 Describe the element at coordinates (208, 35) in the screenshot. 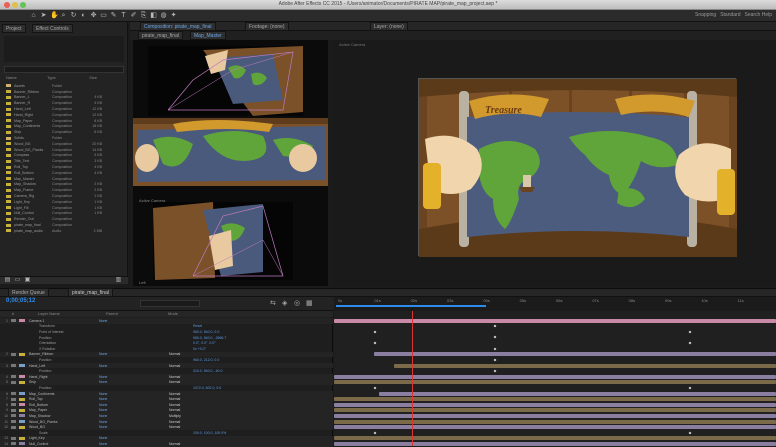

I see `nav-comp-2: Map_Master` at that location.